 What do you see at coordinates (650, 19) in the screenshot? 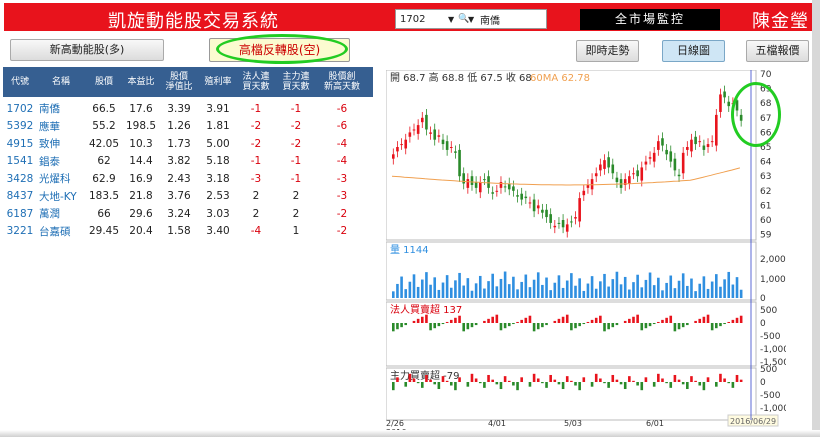
I see `market-monitor-button: 全市場監控` at bounding box center [650, 19].